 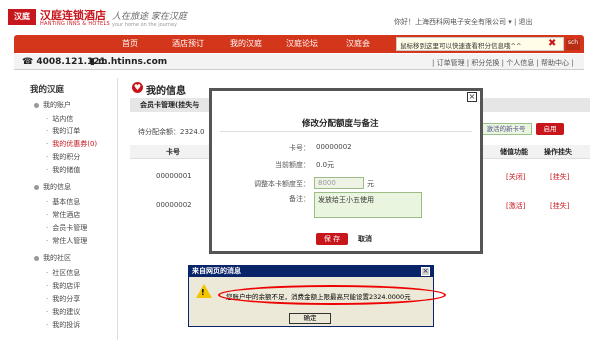 I want to click on page-title: 我的信息, so click(x=166, y=91).